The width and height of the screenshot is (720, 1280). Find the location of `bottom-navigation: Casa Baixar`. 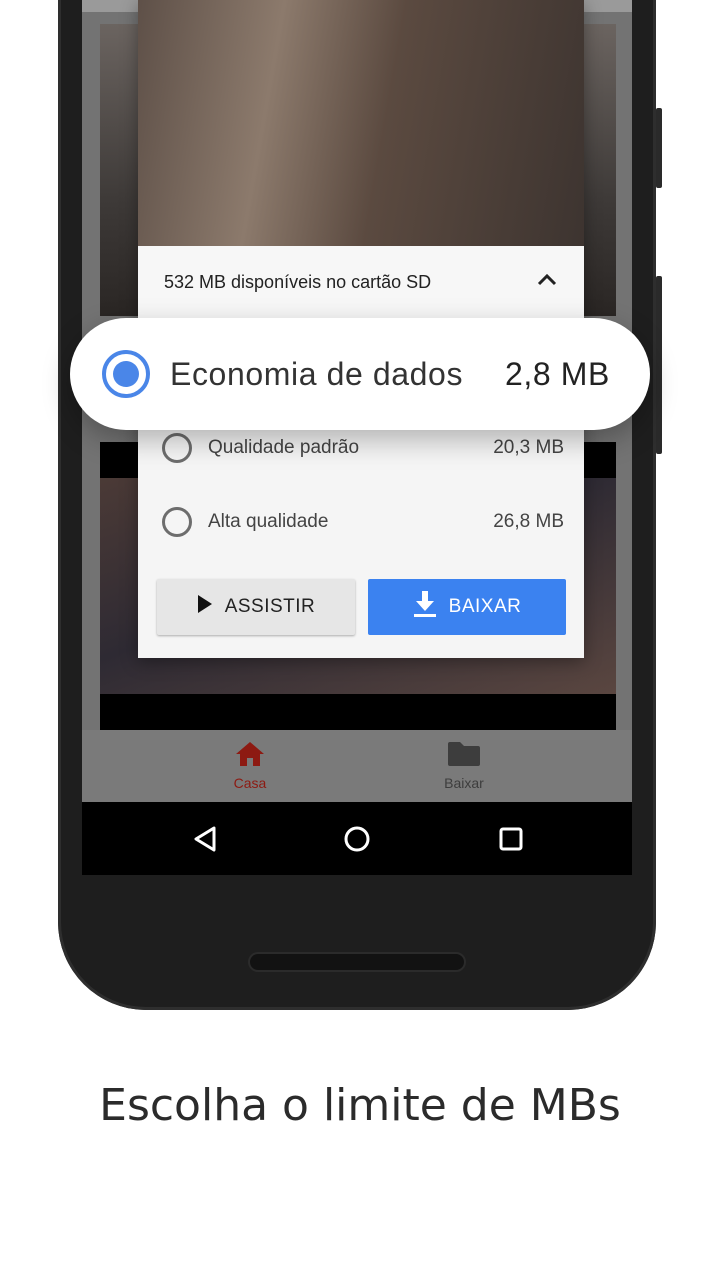

bottom-navigation: Casa Baixar is located at coordinates (357, 766).